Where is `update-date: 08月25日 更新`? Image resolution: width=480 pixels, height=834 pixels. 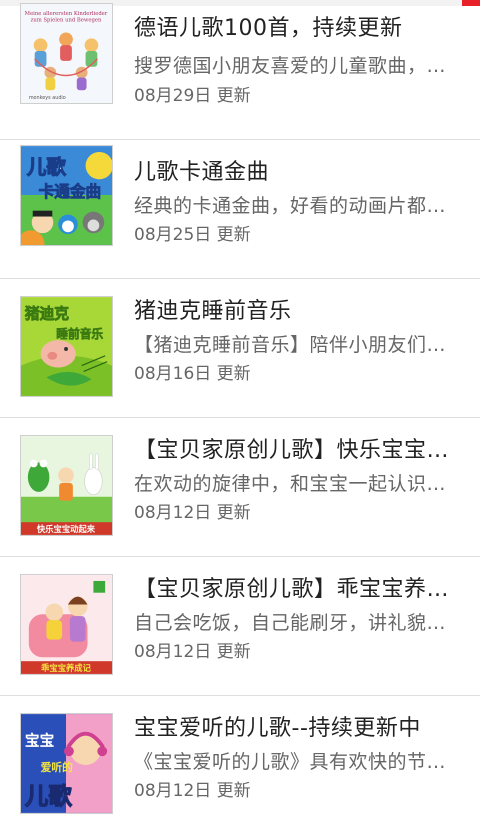 update-date: 08月25日 更新 is located at coordinates (192, 235).